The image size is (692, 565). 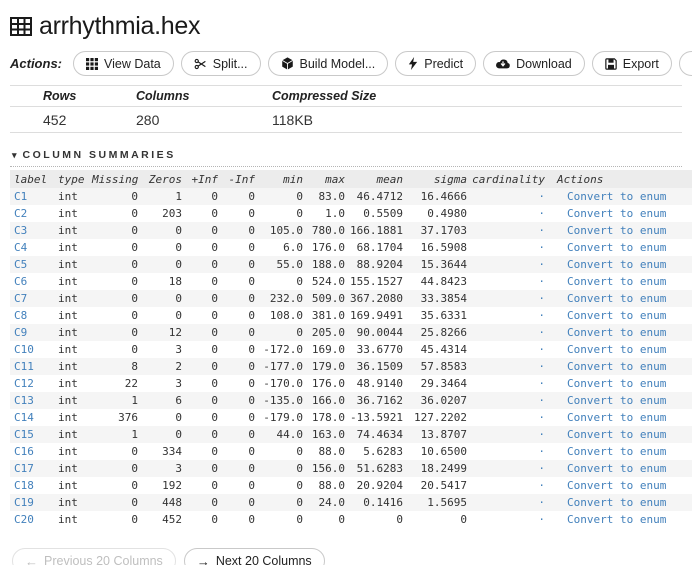 I want to click on max-cell: 176.0, so click(x=328, y=247).